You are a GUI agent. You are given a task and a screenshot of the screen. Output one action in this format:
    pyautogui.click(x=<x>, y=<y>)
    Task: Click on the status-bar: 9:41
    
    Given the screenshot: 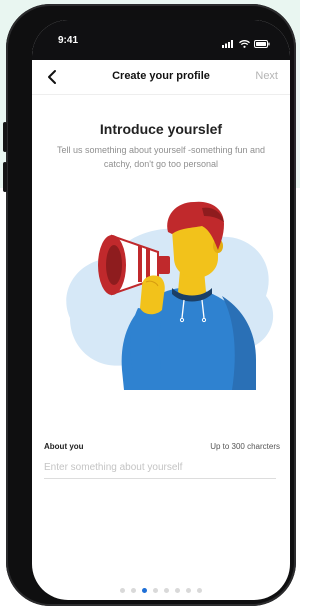 What is the action you would take?
    pyautogui.click(x=161, y=40)
    